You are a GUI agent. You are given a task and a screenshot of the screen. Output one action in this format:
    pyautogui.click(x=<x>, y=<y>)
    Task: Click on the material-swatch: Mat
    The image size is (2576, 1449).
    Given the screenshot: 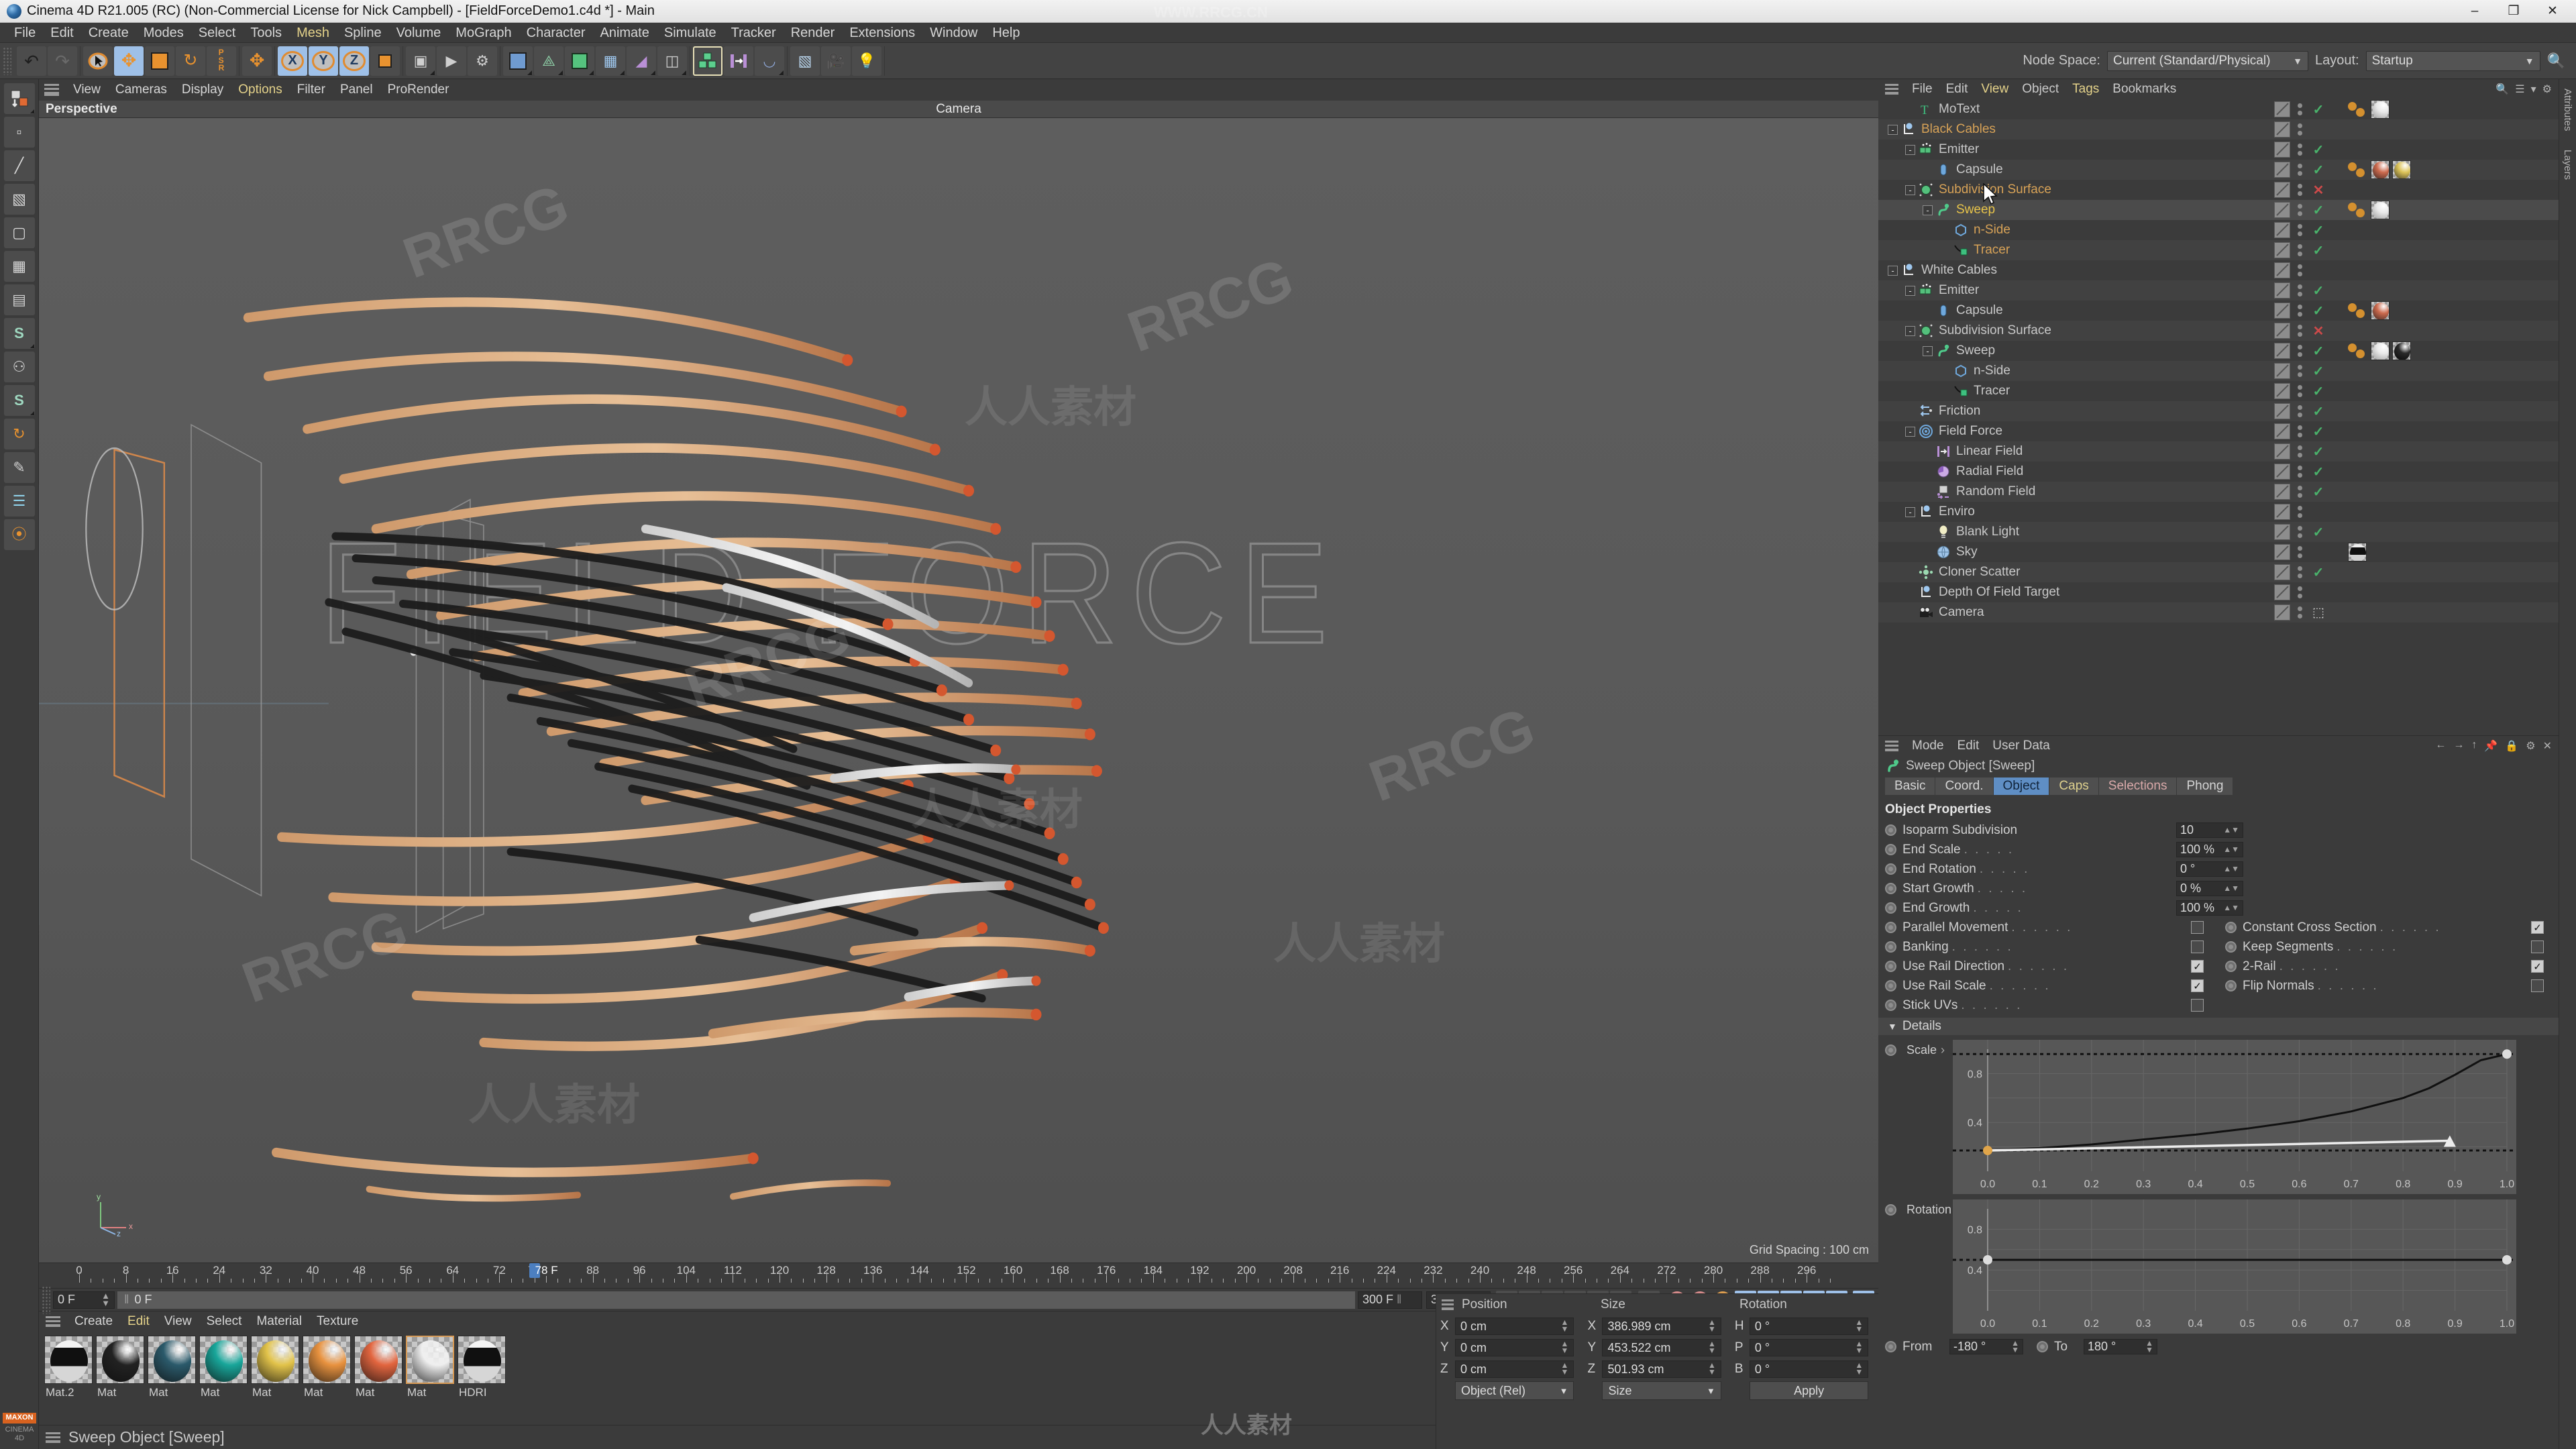 What is the action you would take?
    pyautogui.click(x=378, y=1367)
    